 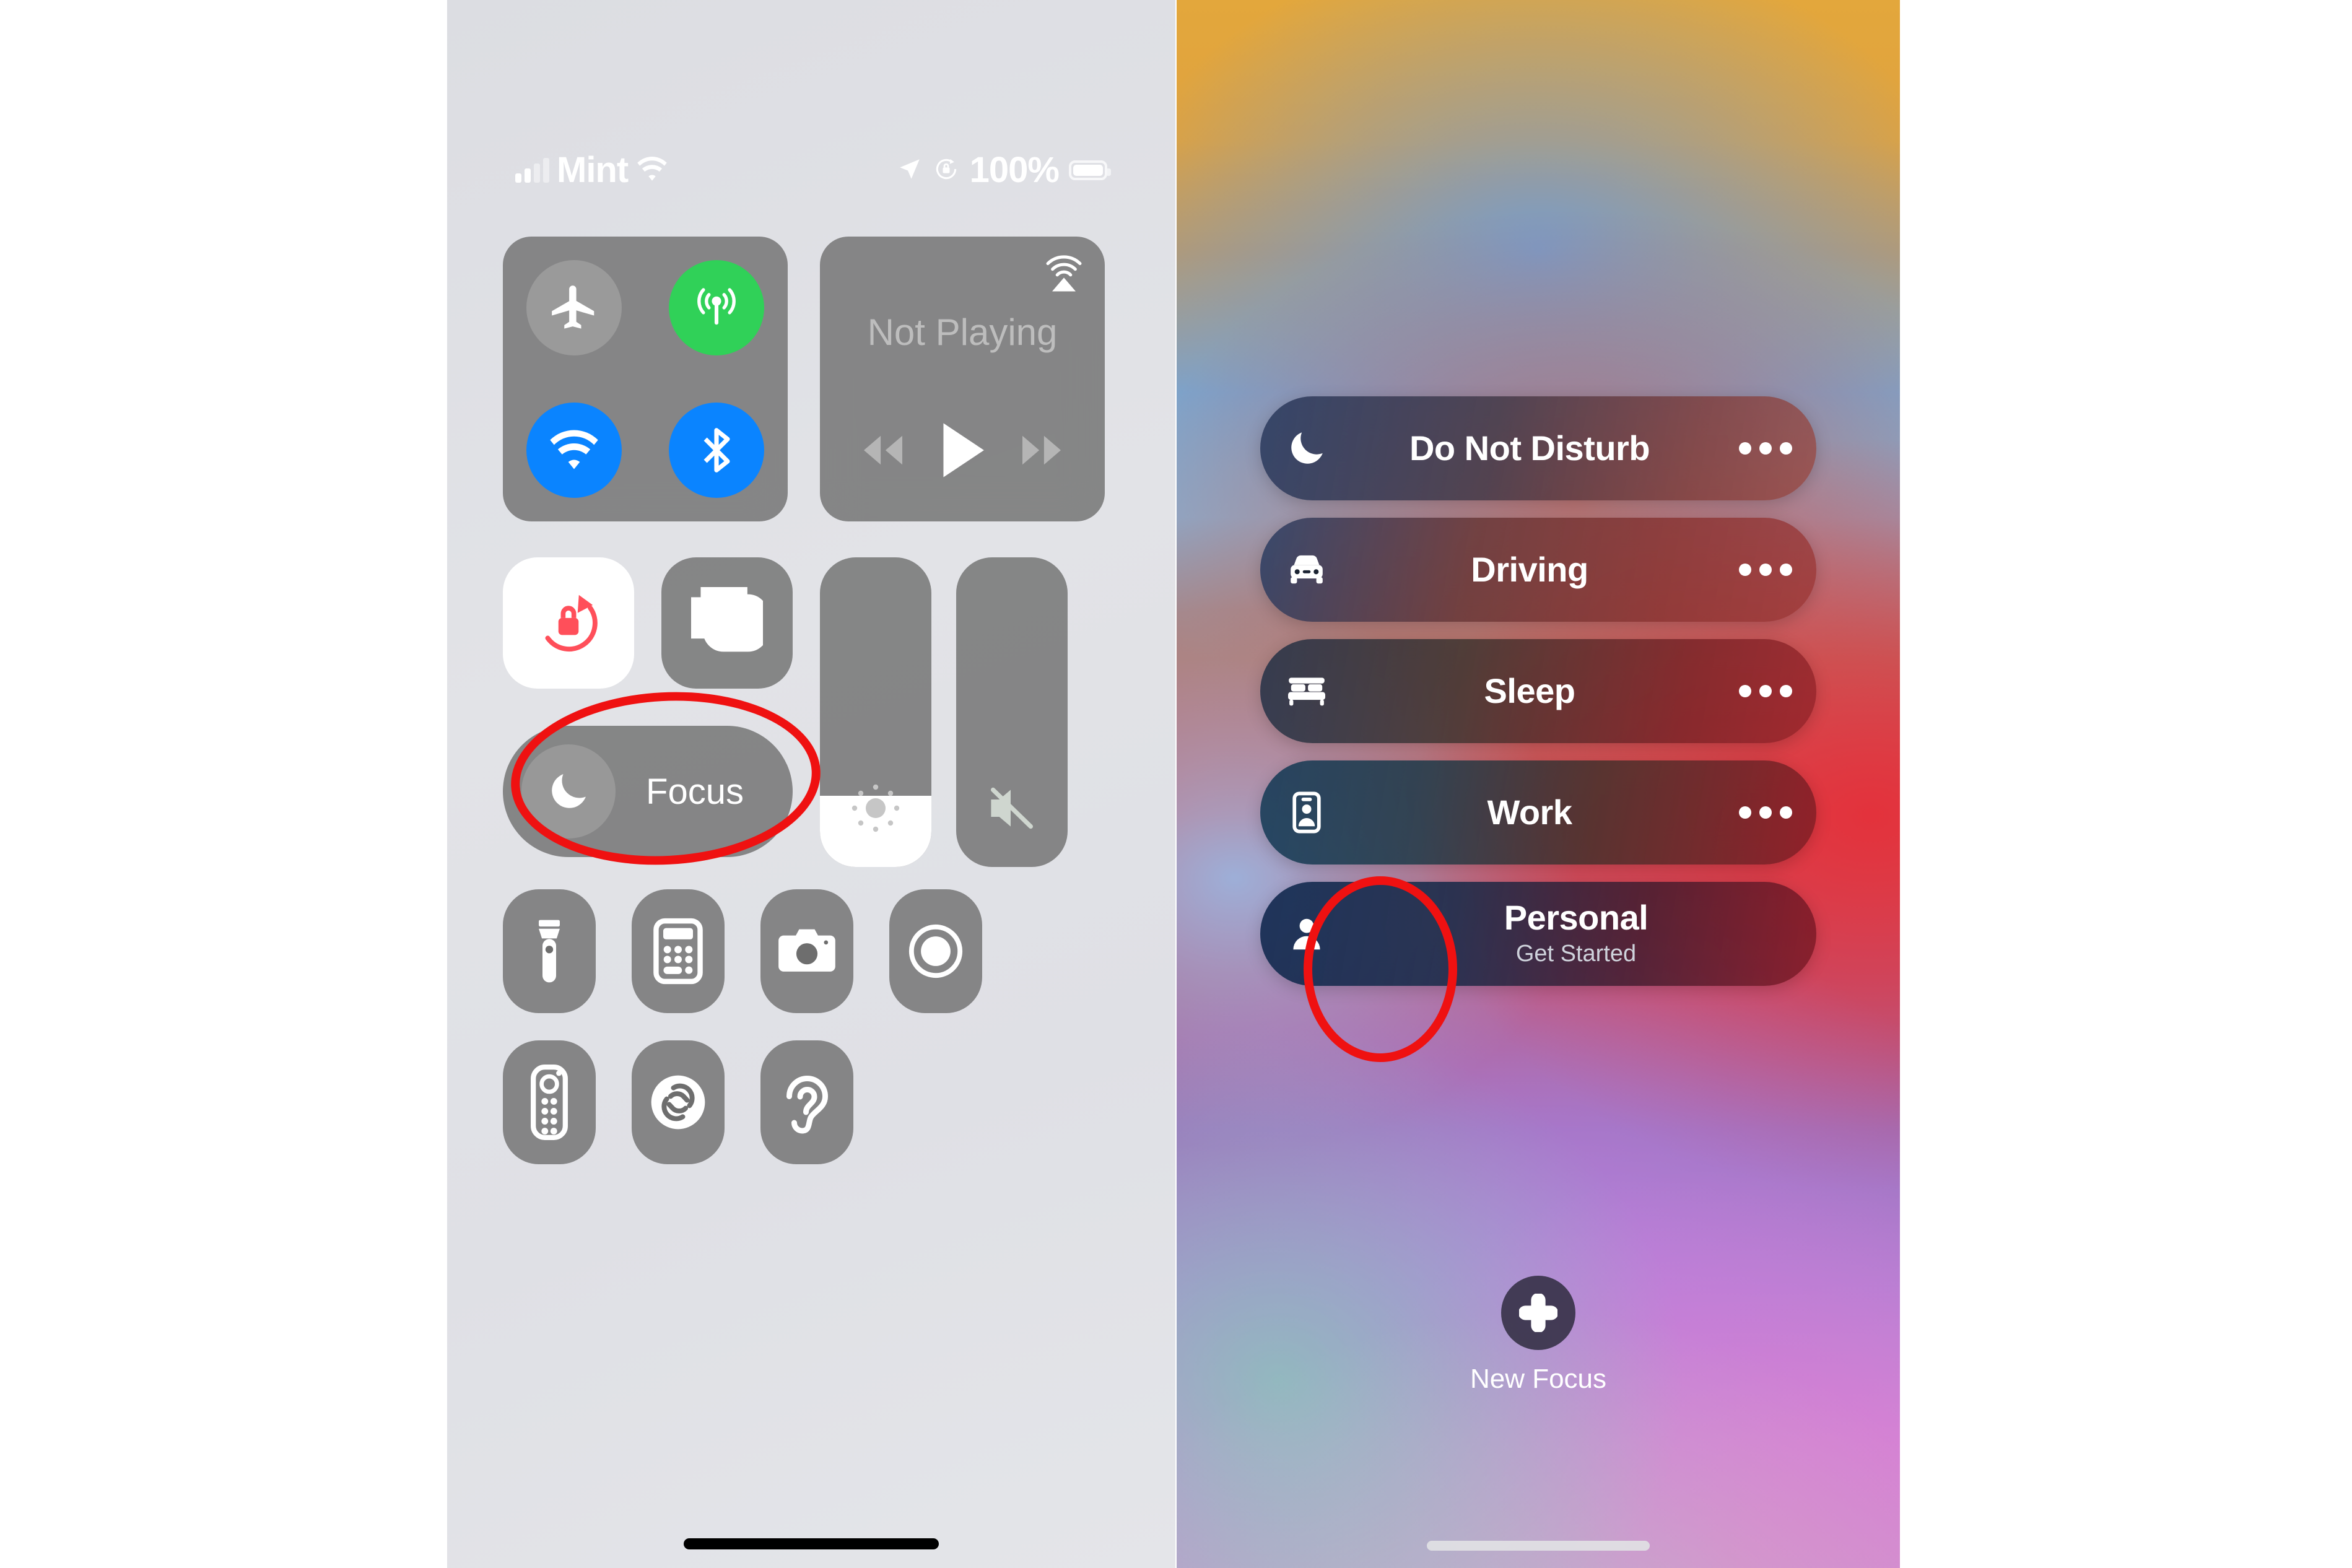 I want to click on wifi-button, so click(x=574, y=451).